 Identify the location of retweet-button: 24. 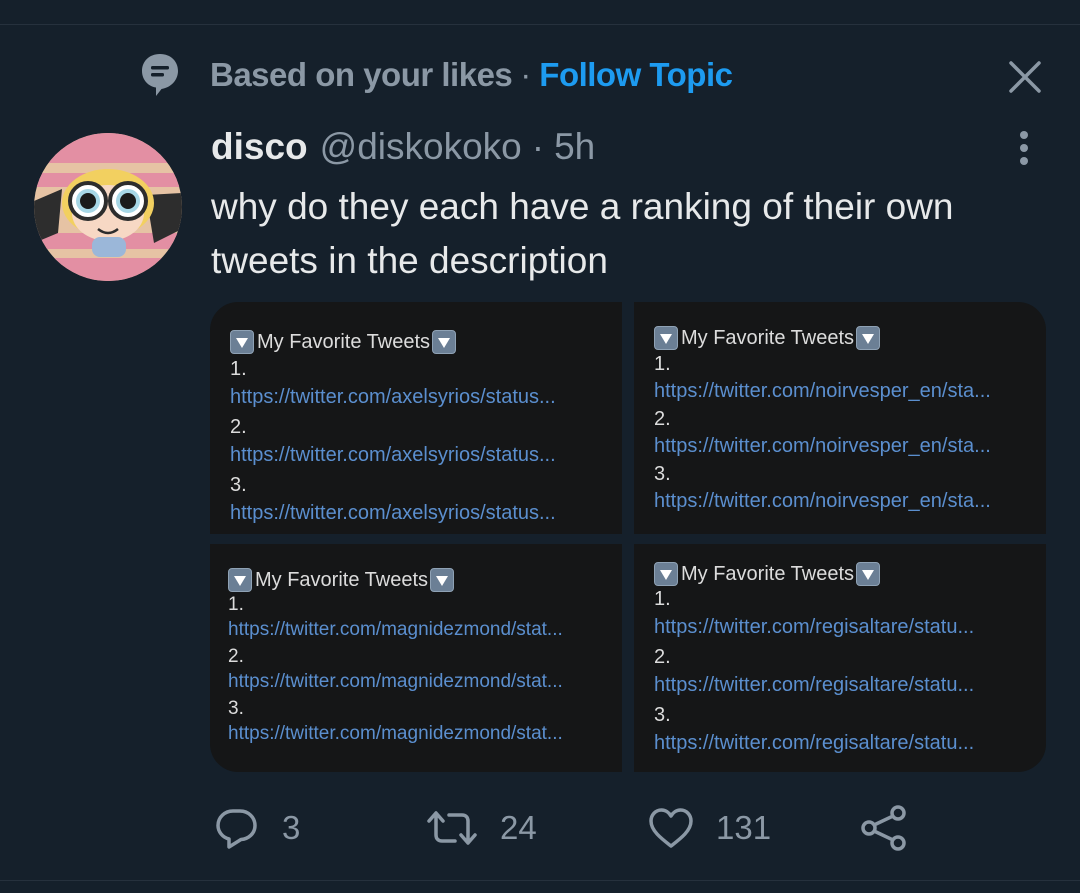
(481, 828).